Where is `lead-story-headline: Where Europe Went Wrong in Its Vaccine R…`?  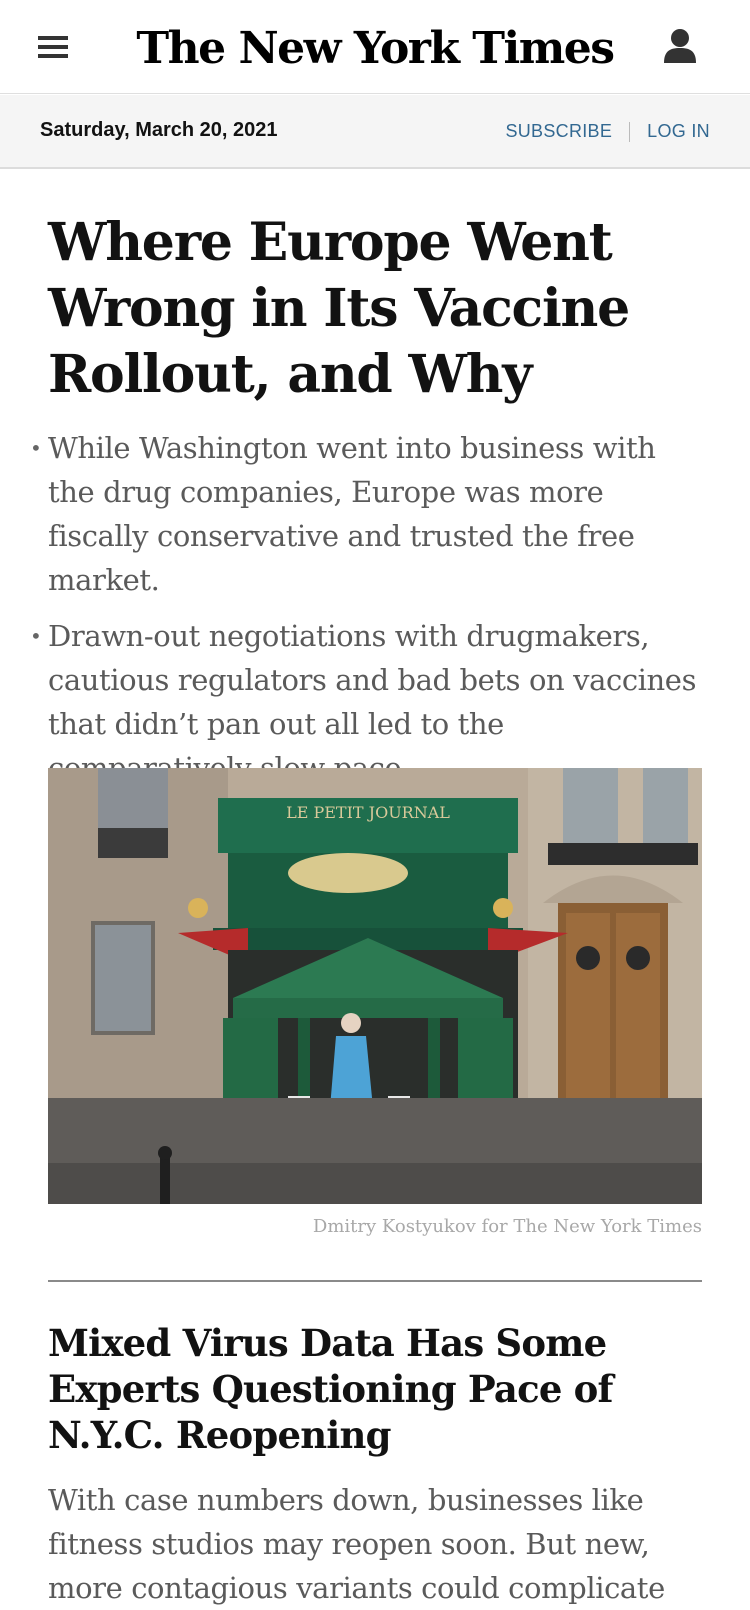 lead-story-headline: Where Europe Went Wrong in Its Vaccine R… is located at coordinates (375, 309).